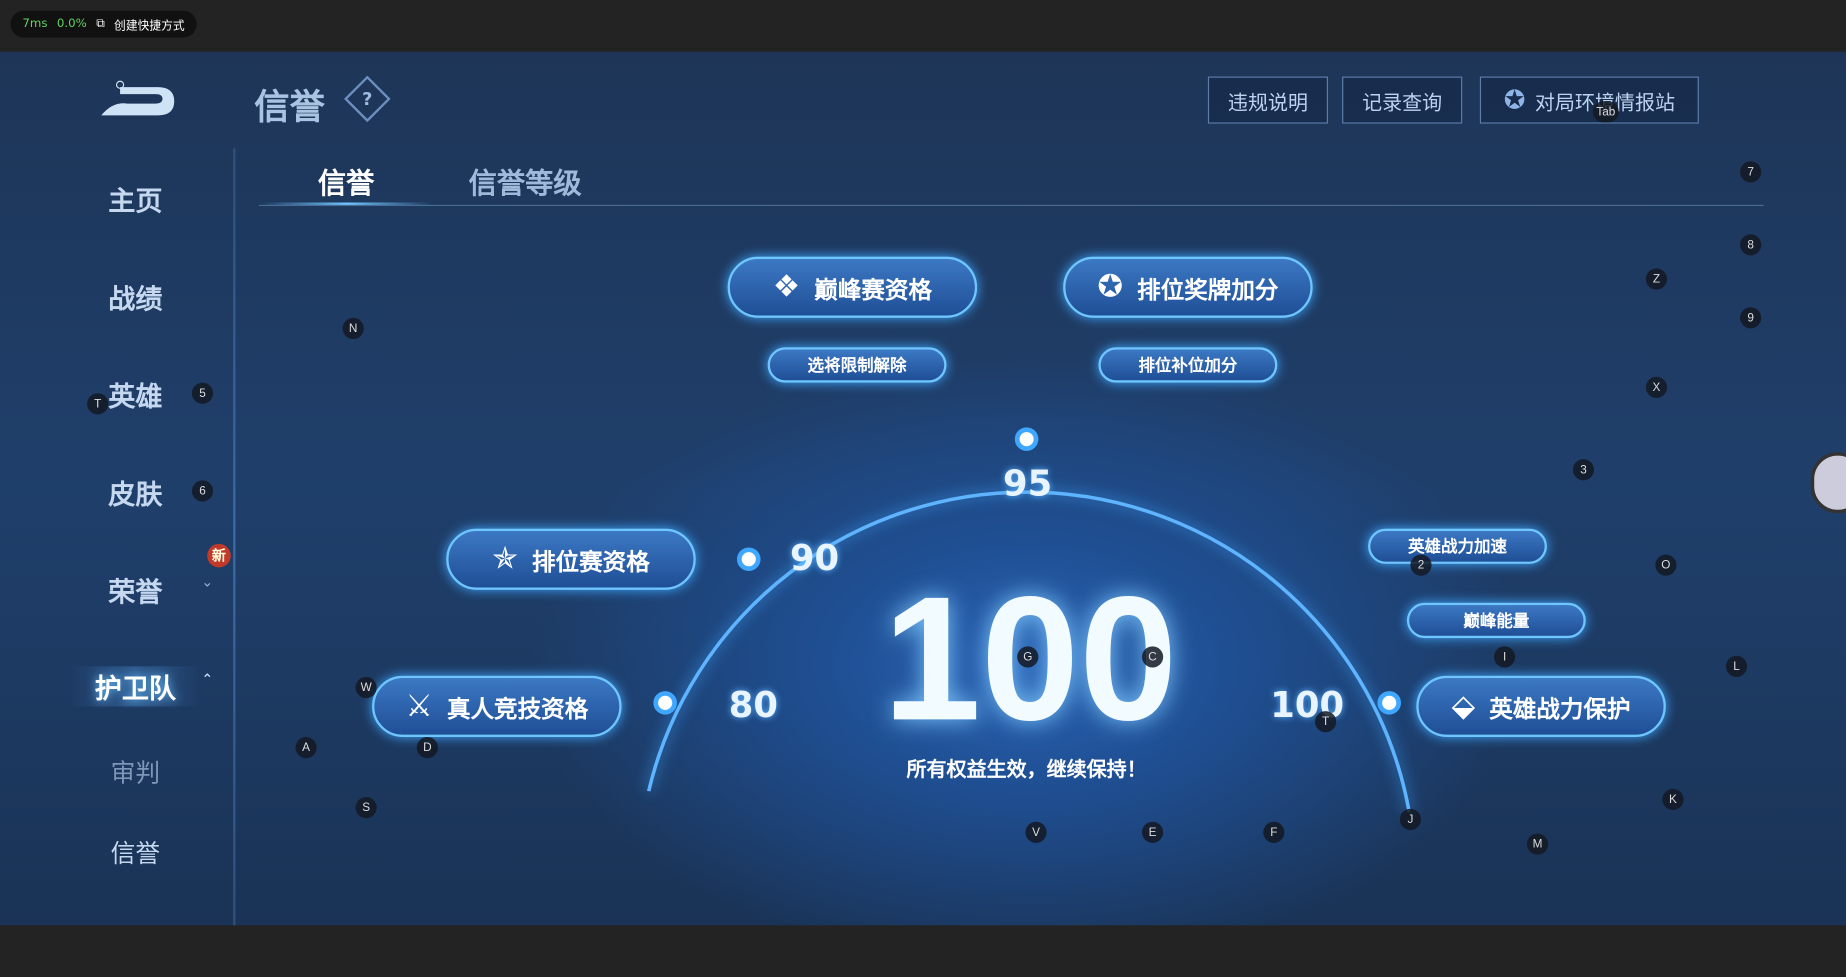 This screenshot has height=977, width=1846. I want to click on credit-status-text: 所有权益生效，继续保持！, so click(1026, 770).